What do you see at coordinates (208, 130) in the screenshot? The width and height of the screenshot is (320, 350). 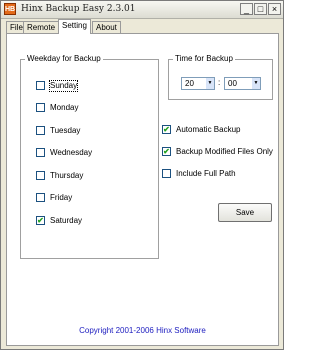 I see `label-automatic-backup: Automatic Backup` at bounding box center [208, 130].